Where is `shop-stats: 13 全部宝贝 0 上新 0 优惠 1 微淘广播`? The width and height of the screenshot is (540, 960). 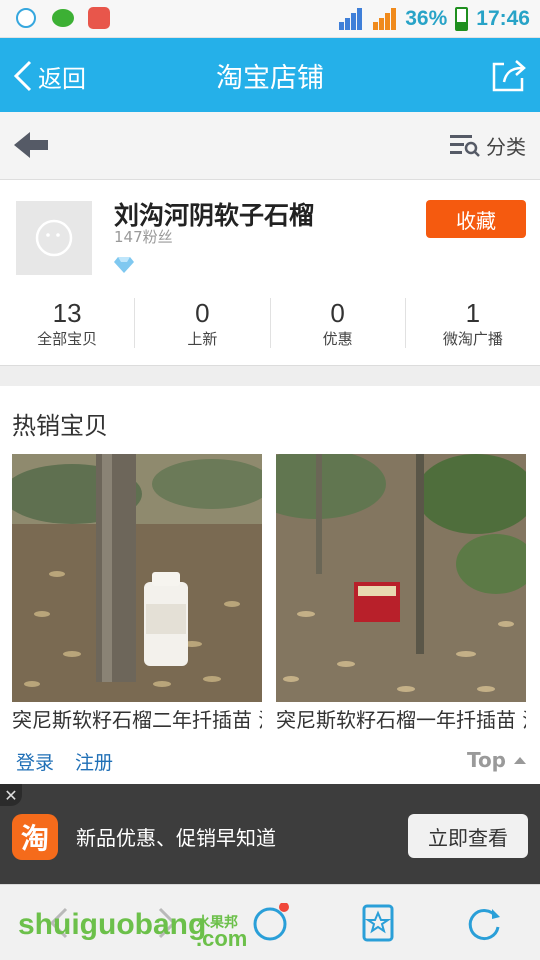
shop-stats: 13 全部宝贝 0 上新 0 优惠 1 微淘广播 is located at coordinates (270, 323).